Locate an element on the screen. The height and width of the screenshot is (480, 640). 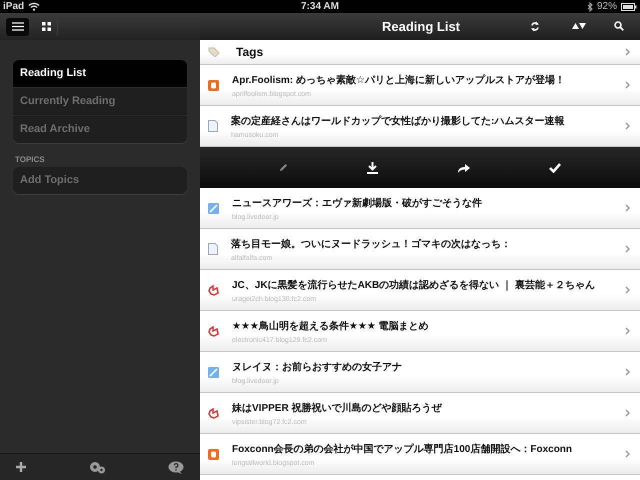
article-title: 案の定産経さんはワールドカップで女性ばかり撮影してた:ハムスター速報 is located at coordinates (397, 121).